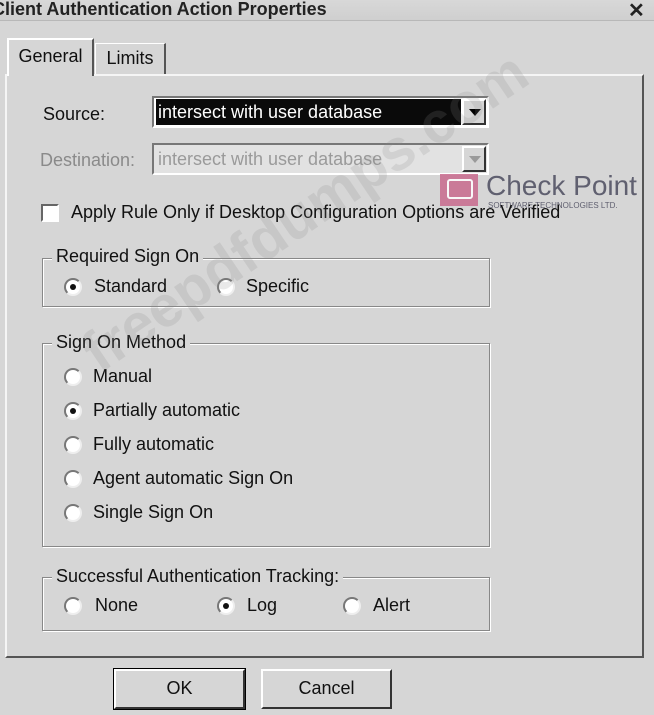 Image resolution: width=654 pixels, height=715 pixels. Describe the element at coordinates (50, 213) in the screenshot. I see `apply-rule-checkbox` at that location.